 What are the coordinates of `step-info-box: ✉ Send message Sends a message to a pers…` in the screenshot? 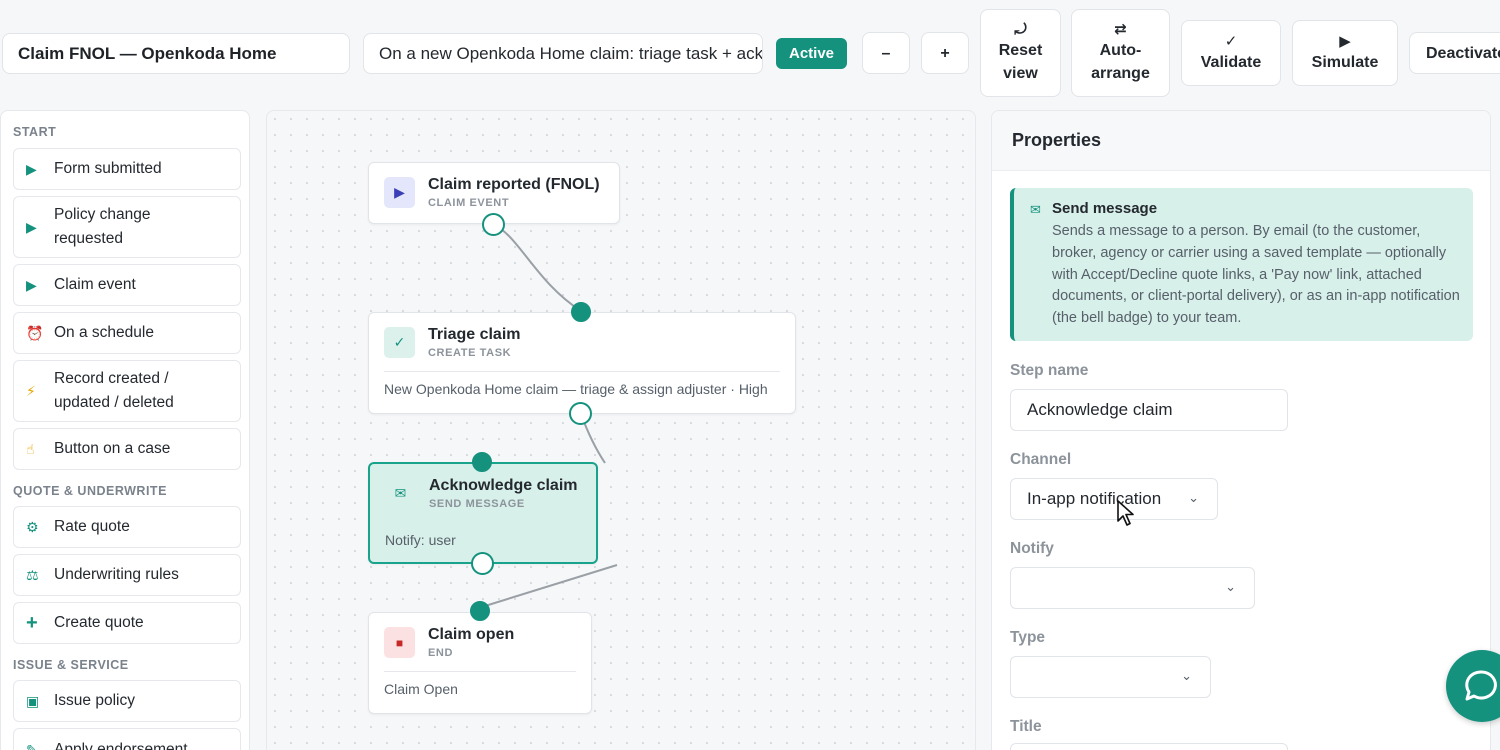 It's located at (1241, 264).